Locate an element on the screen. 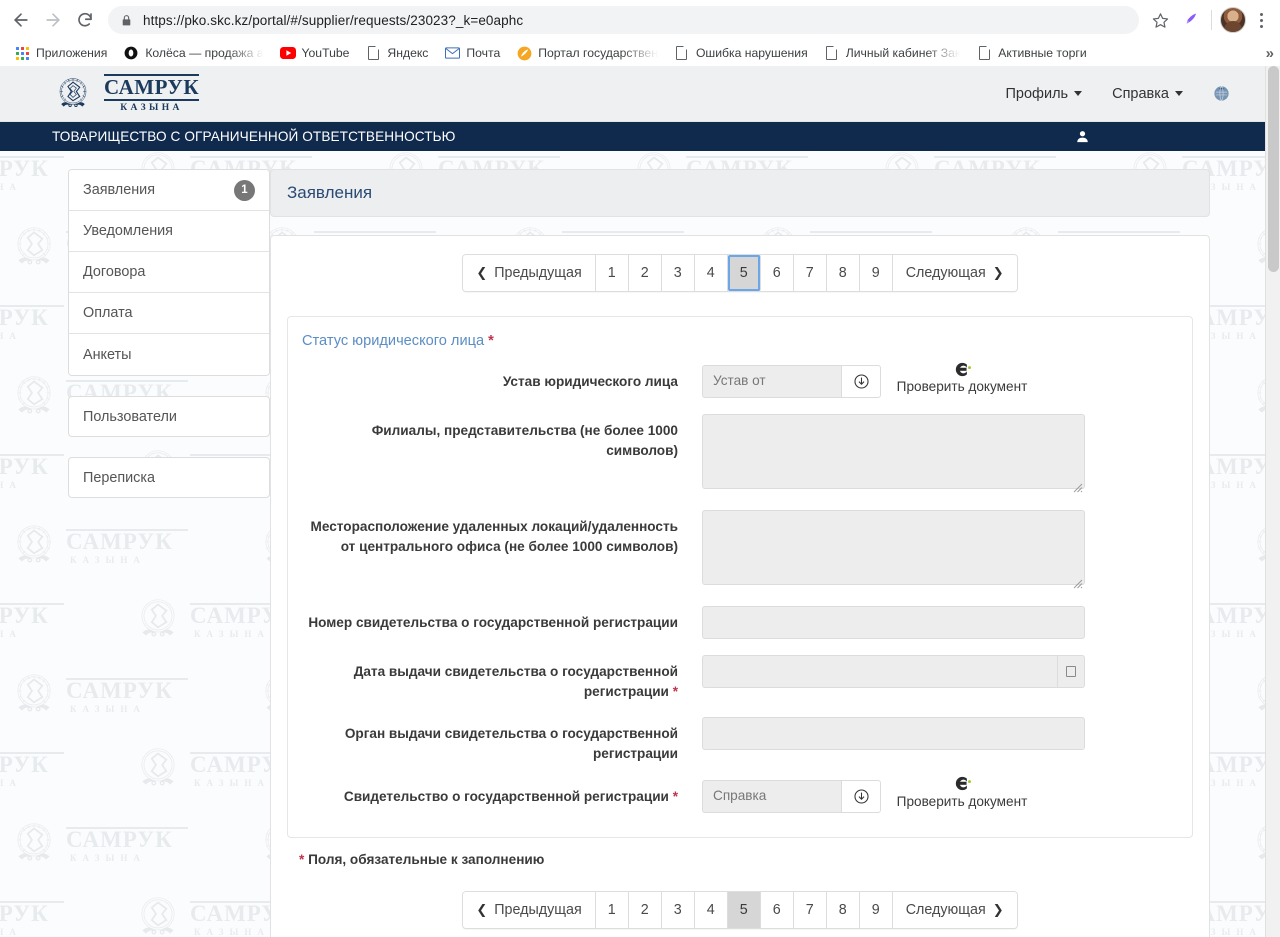 This screenshot has width=1280, height=937. bookmark-aktivnye-torgi: Активные торги is located at coordinates (1031, 53).